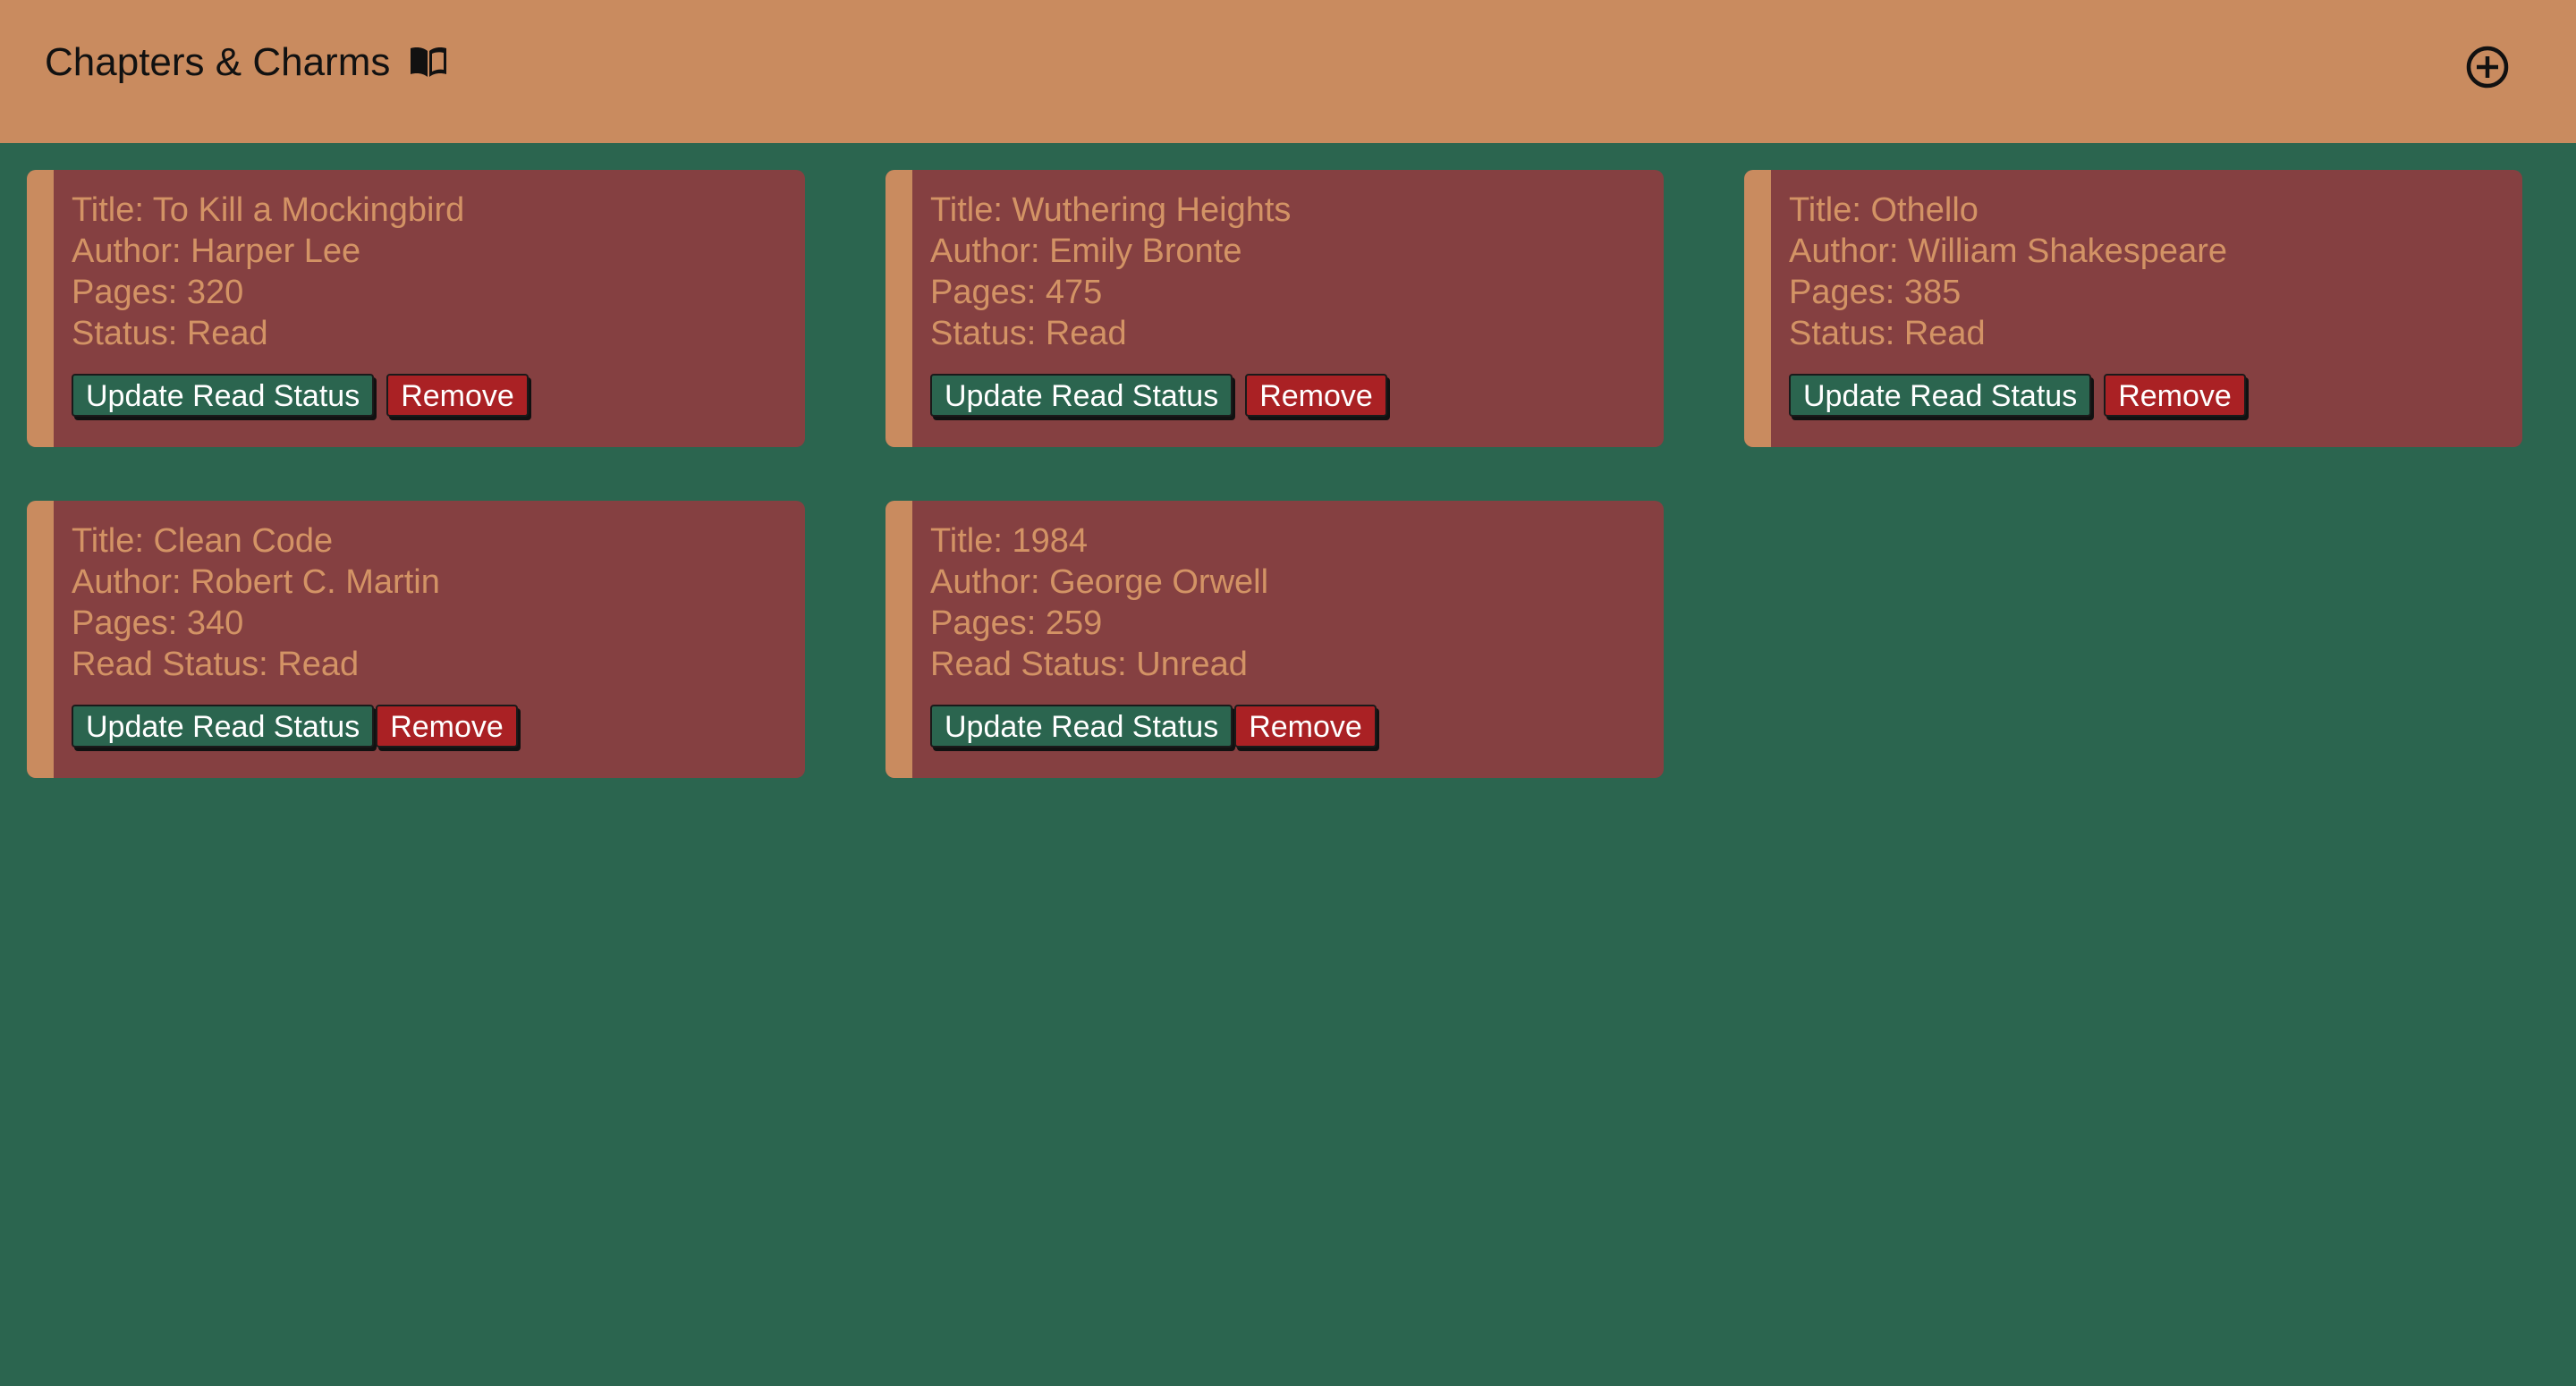  I want to click on book-icon, so click(428, 62).